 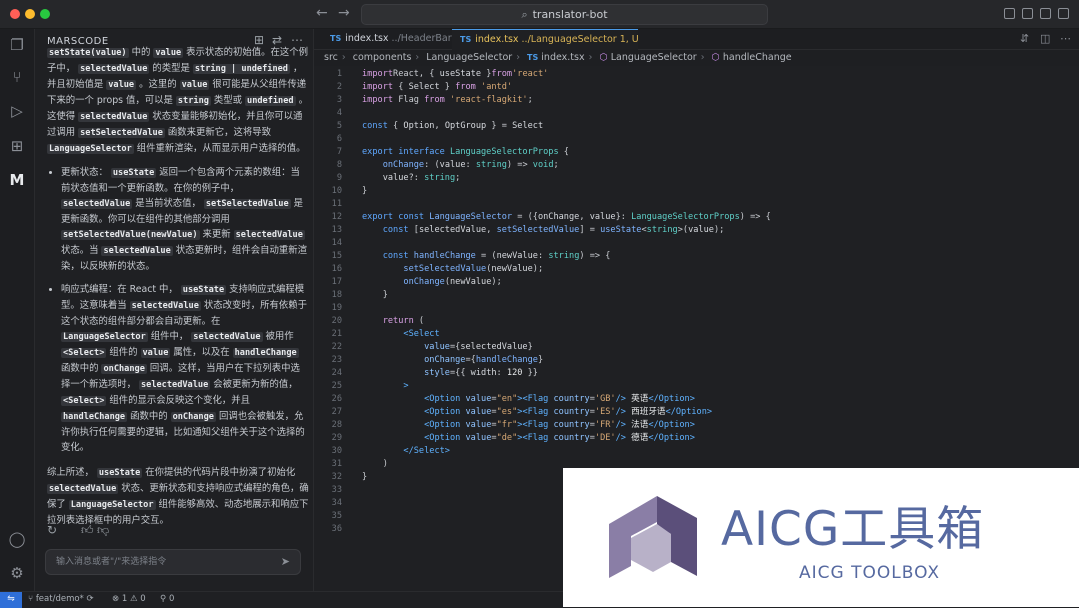 What do you see at coordinates (339, 165) in the screenshot?
I see `line-number: 8` at bounding box center [339, 165].